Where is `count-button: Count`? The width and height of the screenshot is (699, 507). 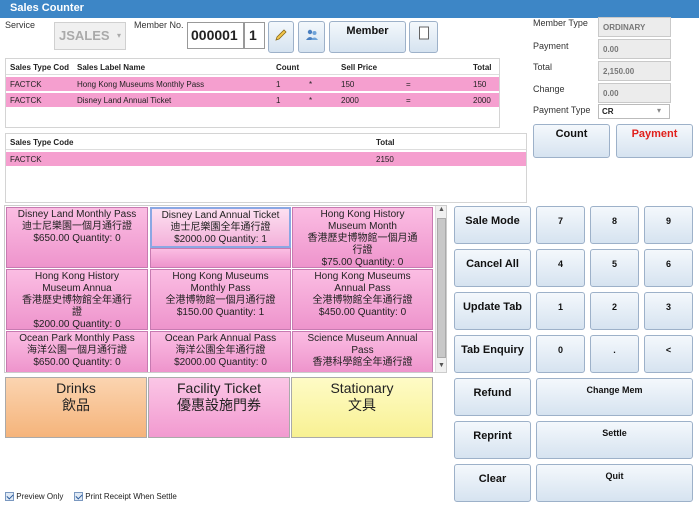
count-button: Count is located at coordinates (571, 141).